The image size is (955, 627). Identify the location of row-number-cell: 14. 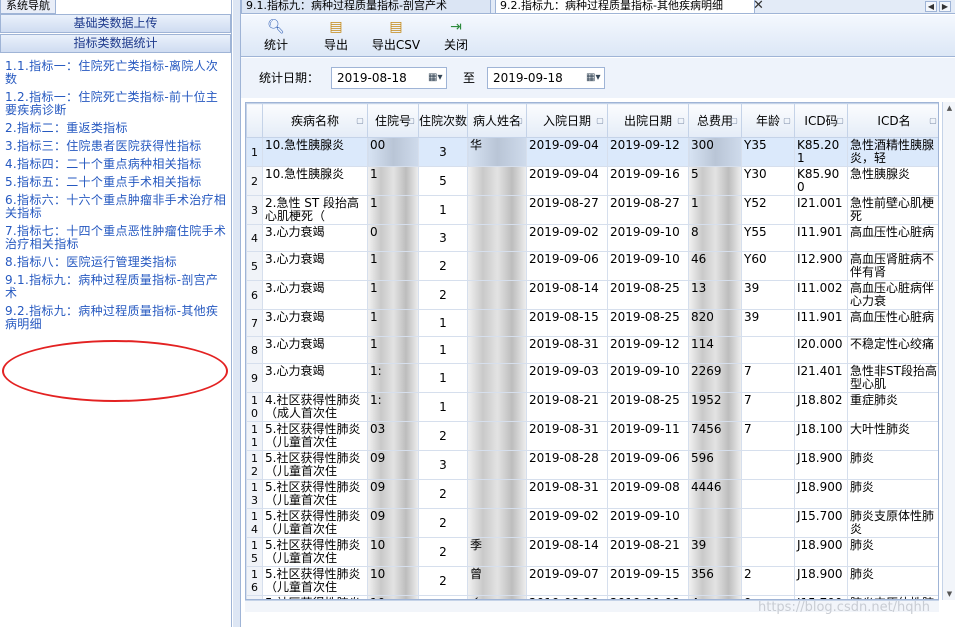
(254, 523).